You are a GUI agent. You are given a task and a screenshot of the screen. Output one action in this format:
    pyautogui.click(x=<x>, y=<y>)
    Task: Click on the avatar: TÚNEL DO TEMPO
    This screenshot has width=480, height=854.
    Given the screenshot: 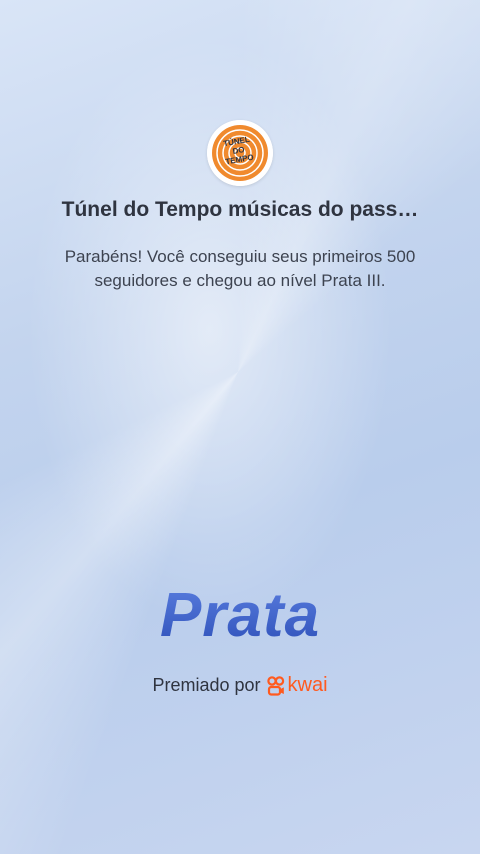 What is the action you would take?
    pyautogui.click(x=240, y=153)
    